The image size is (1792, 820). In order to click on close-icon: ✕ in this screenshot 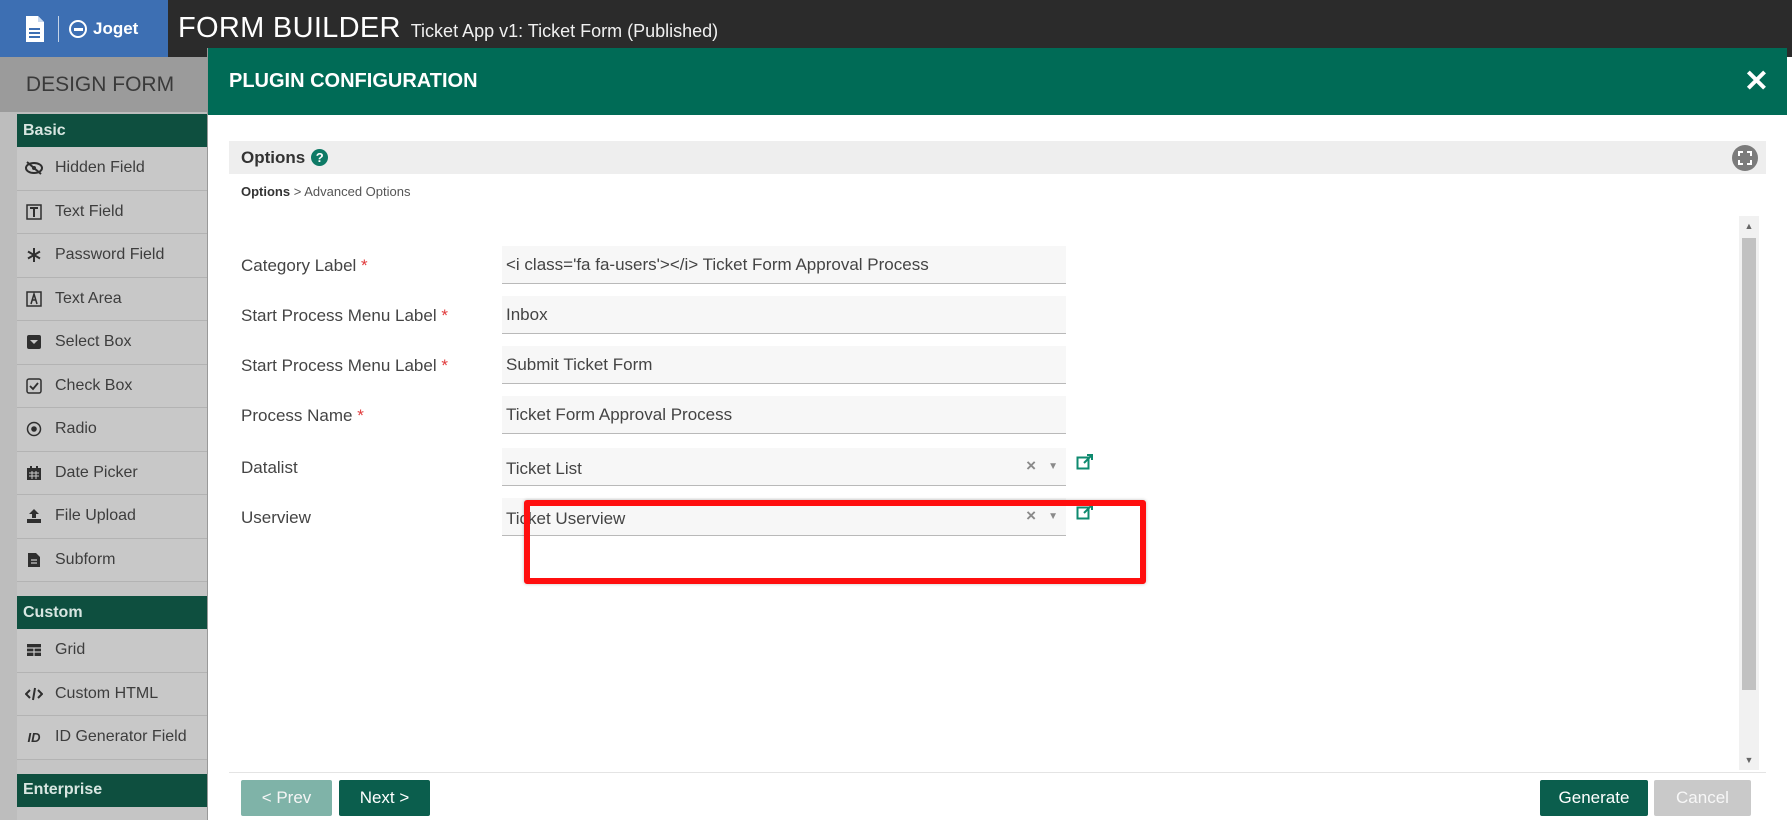, I will do `click(1756, 81)`.